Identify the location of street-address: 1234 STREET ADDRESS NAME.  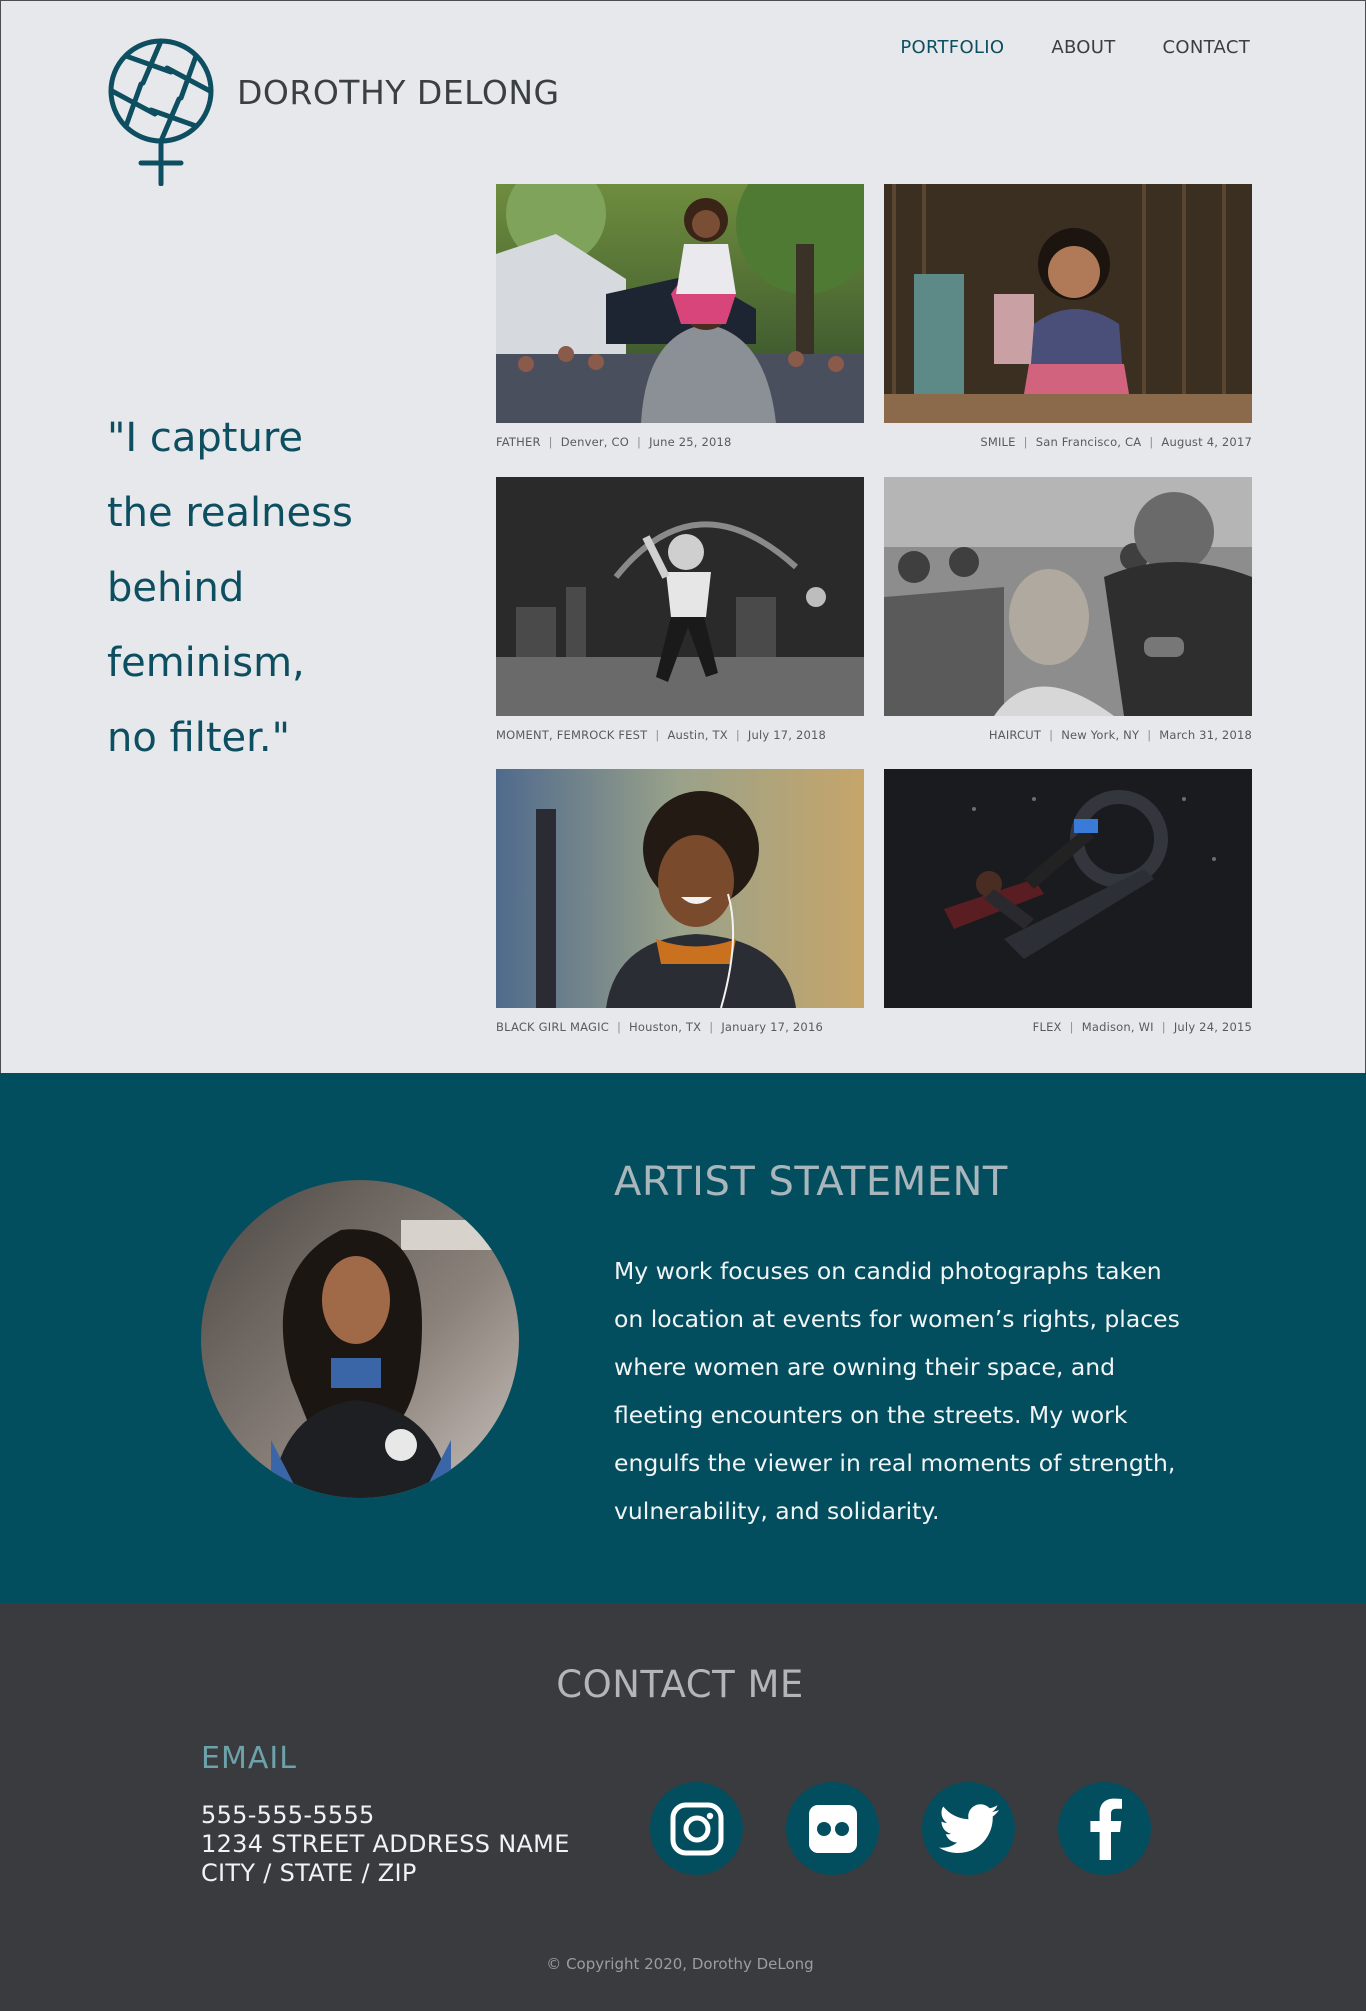
(385, 1844).